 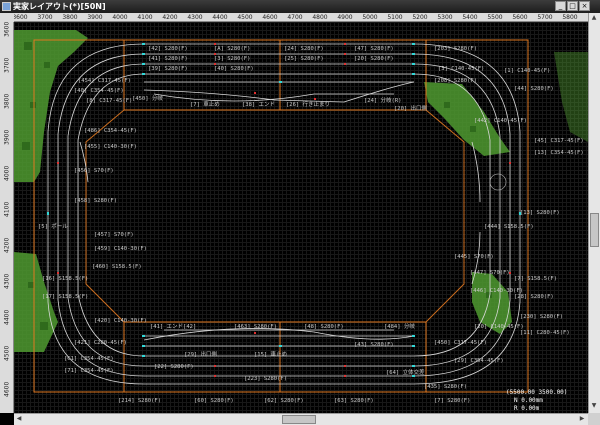 What do you see at coordinates (509, 227) in the screenshot?
I see `track-label: [444] S158.5(F)` at bounding box center [509, 227].